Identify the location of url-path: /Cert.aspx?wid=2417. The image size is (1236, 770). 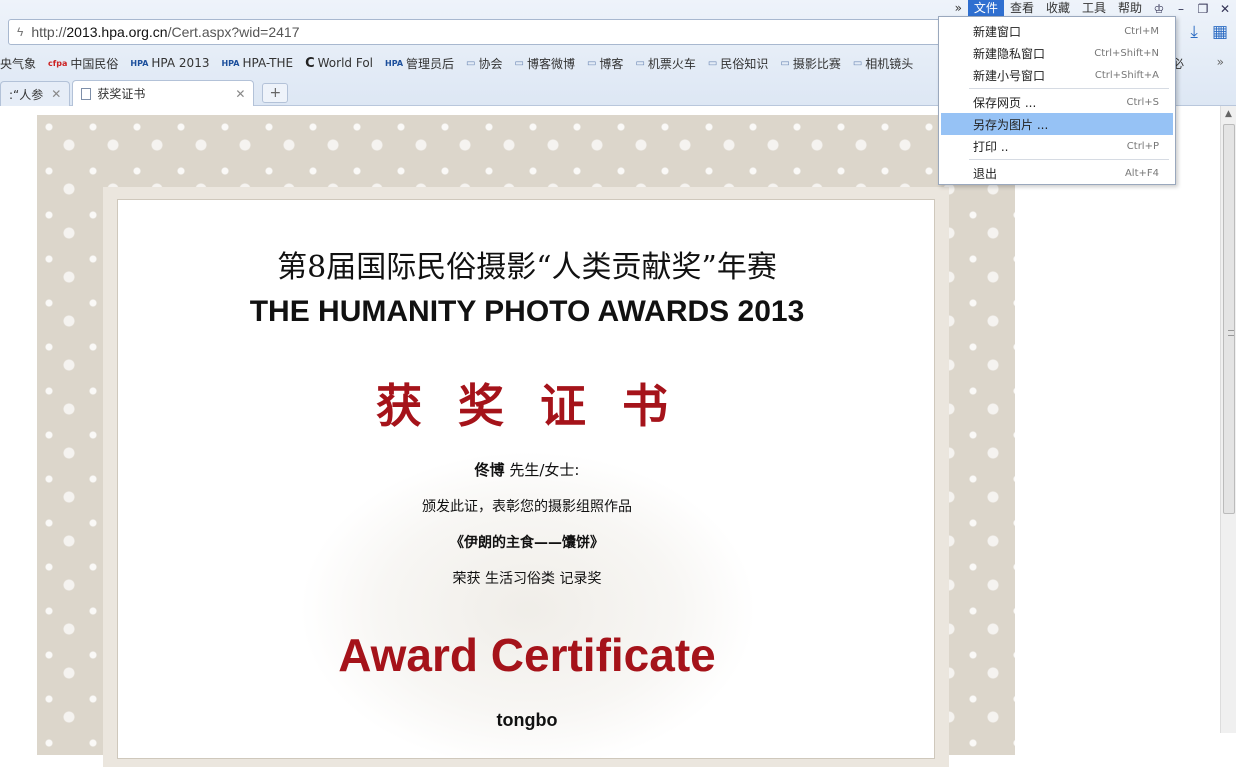
(233, 32).